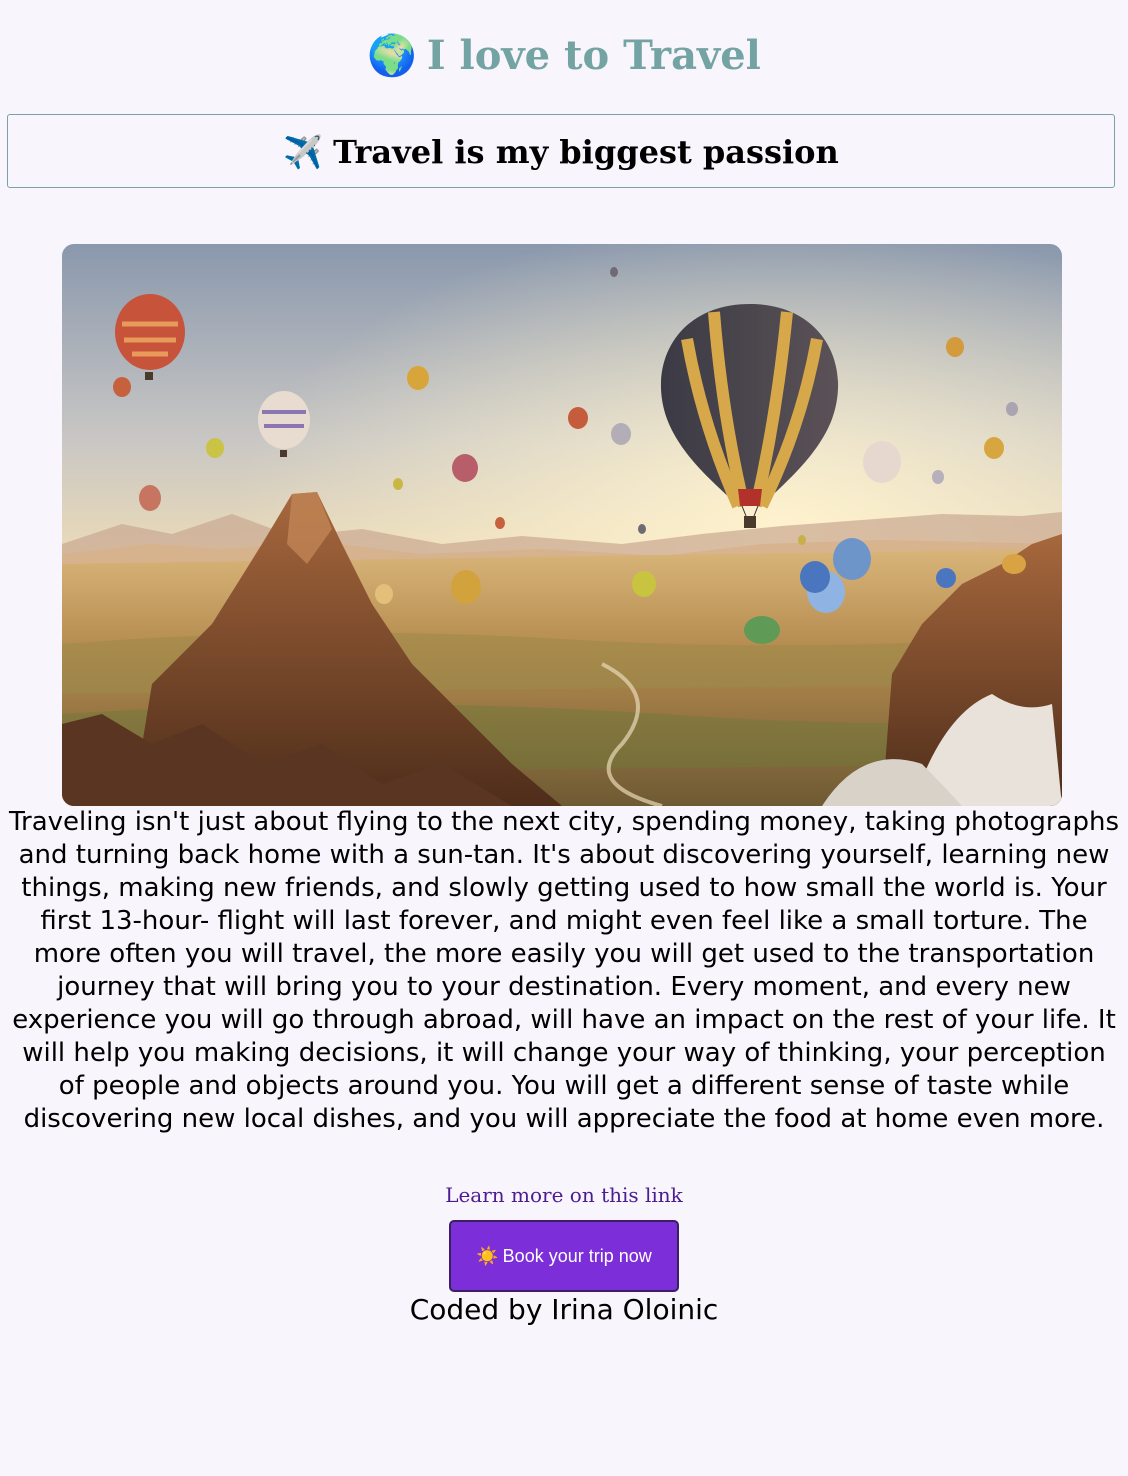  What do you see at coordinates (564, 1309) in the screenshot?
I see `footer-credit: Coded by Irina Oloinic` at bounding box center [564, 1309].